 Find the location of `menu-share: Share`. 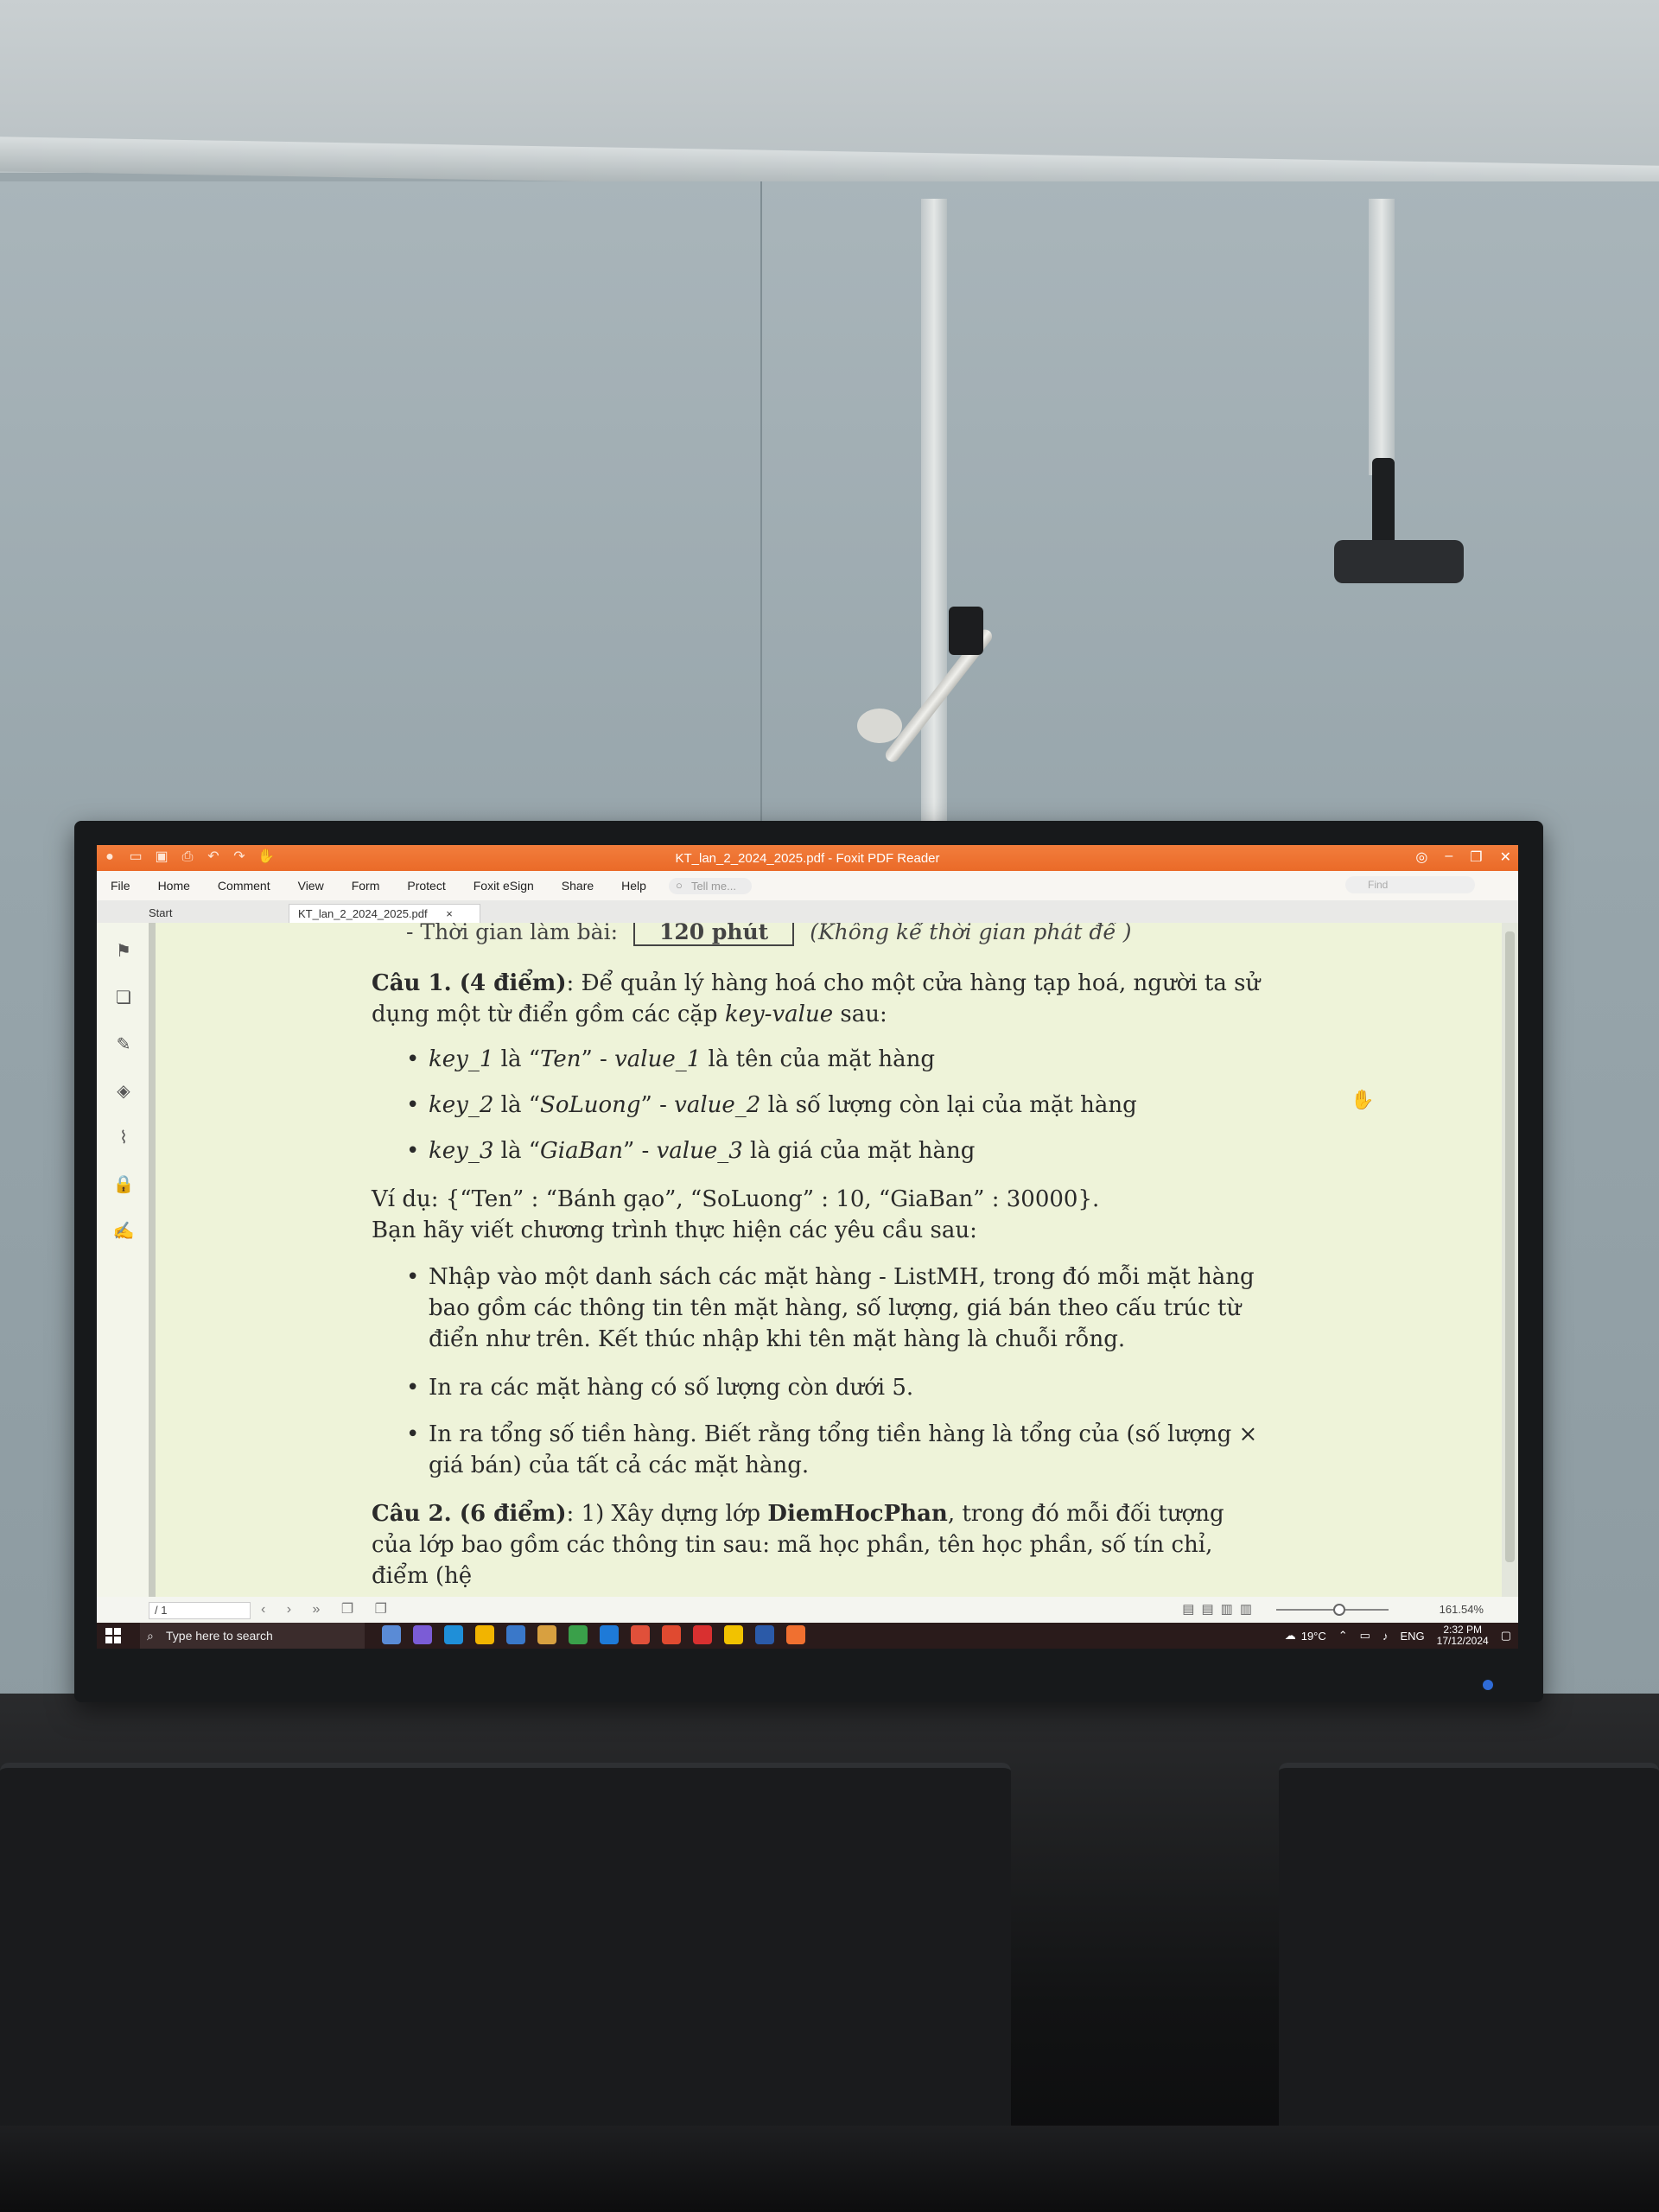

menu-share: Share is located at coordinates (577, 886).